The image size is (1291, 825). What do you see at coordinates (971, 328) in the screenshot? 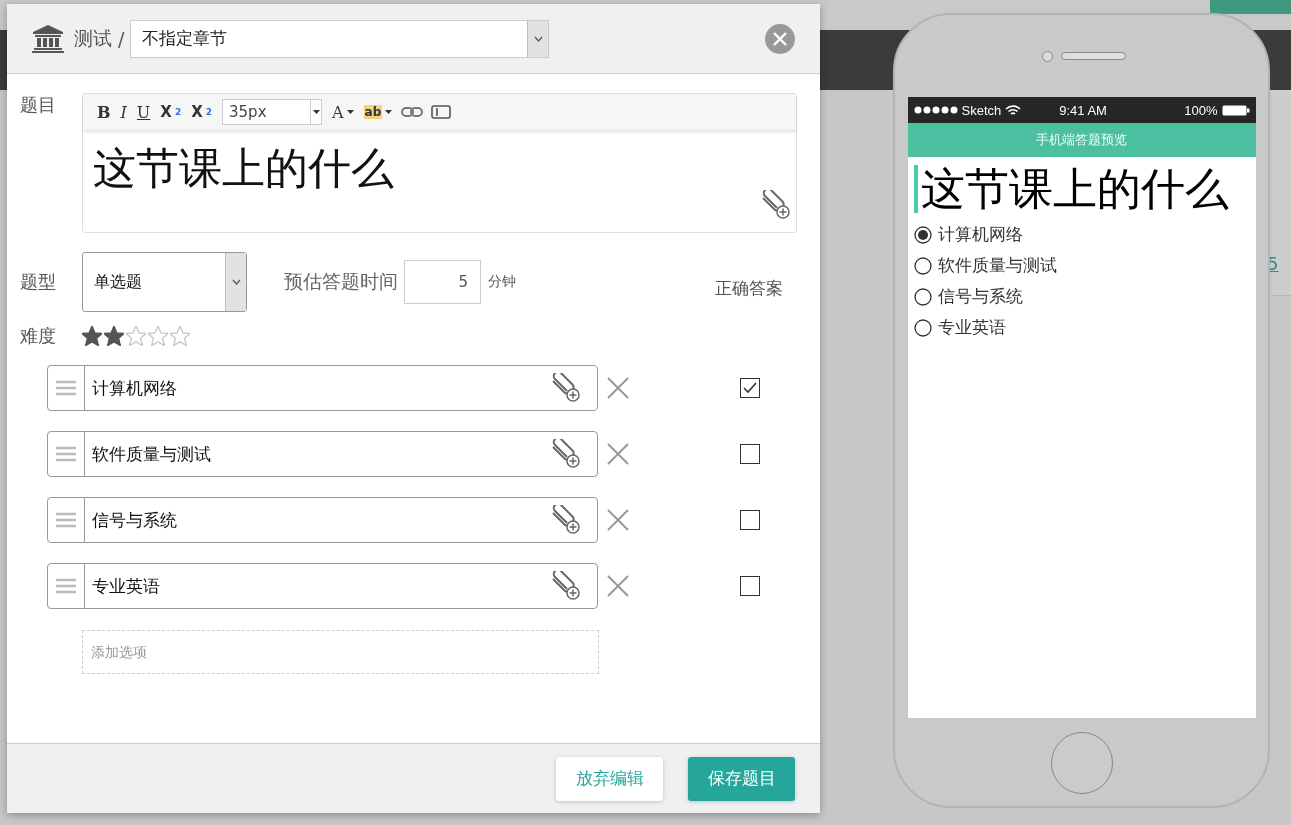
I see `preview-option: 专业英语` at bounding box center [971, 328].